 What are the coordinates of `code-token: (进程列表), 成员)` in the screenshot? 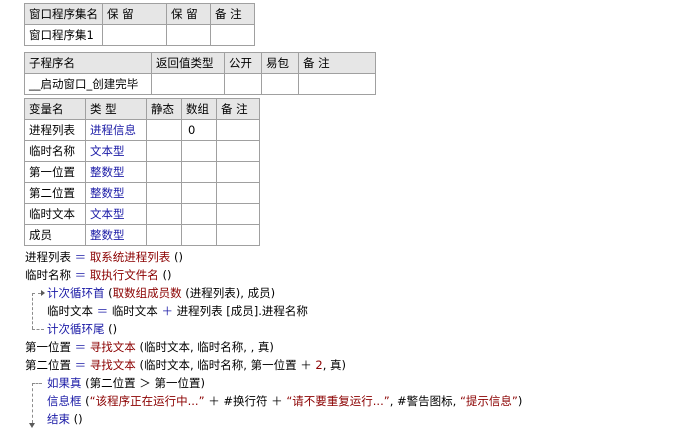 It's located at (228, 293).